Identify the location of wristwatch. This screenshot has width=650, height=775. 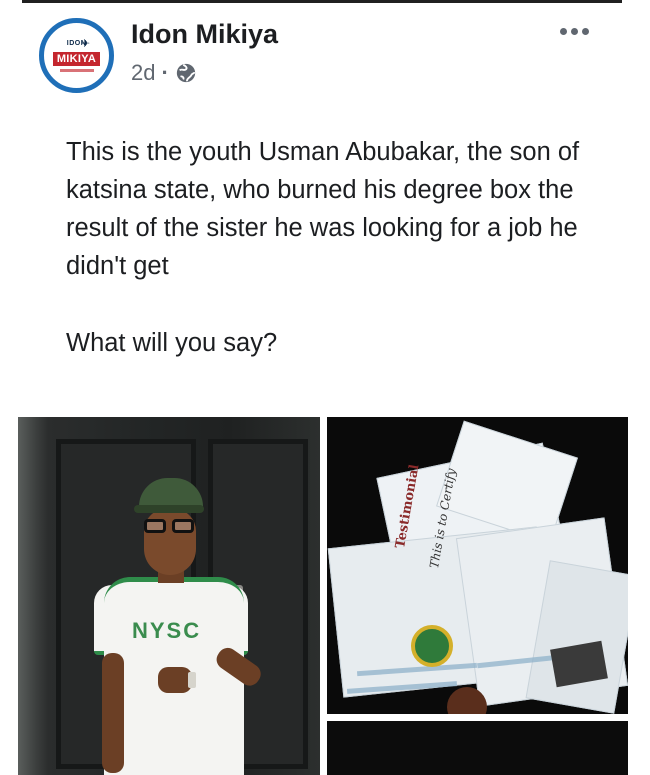
(192, 680).